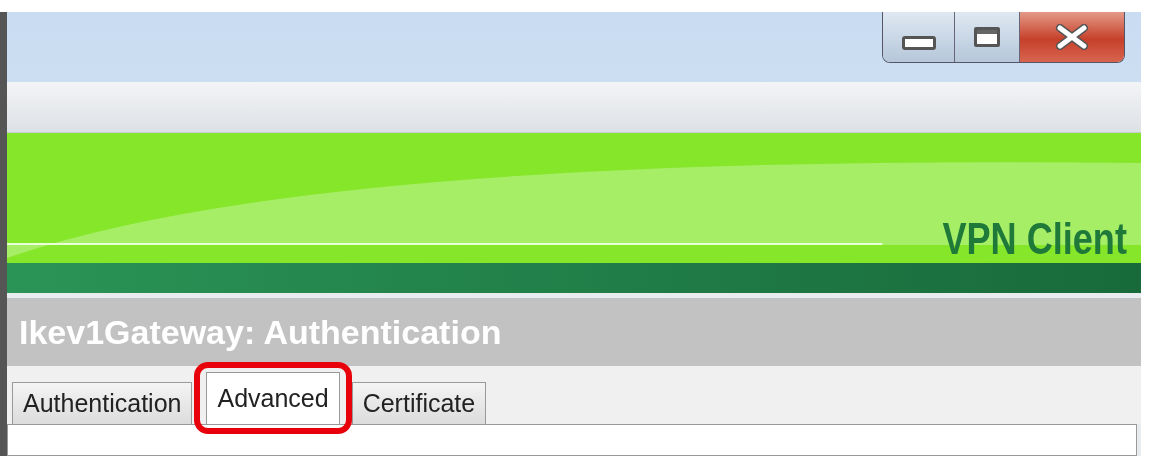 This screenshot has width=1151, height=456. What do you see at coordinates (919, 37) in the screenshot?
I see `minimize-button` at bounding box center [919, 37].